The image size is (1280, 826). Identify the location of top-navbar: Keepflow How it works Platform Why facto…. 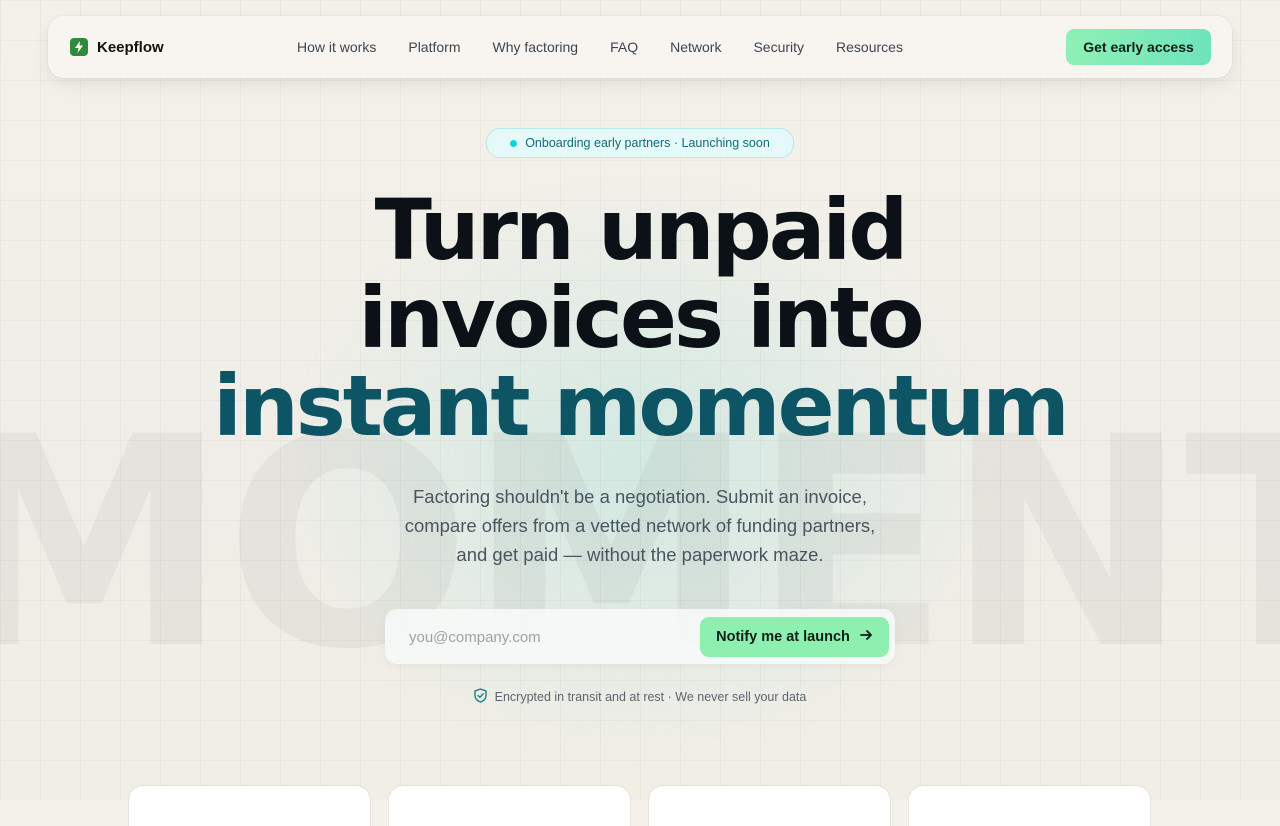
(640, 47).